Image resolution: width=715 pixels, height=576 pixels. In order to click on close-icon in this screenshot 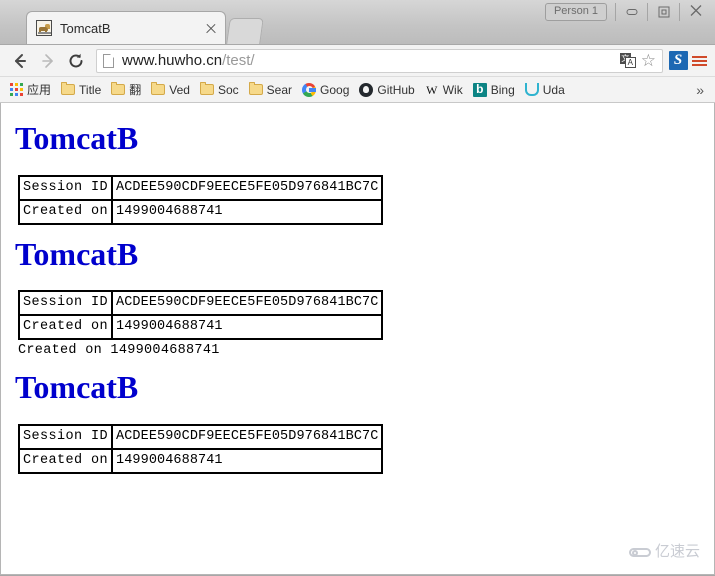, I will do `click(696, 12)`.